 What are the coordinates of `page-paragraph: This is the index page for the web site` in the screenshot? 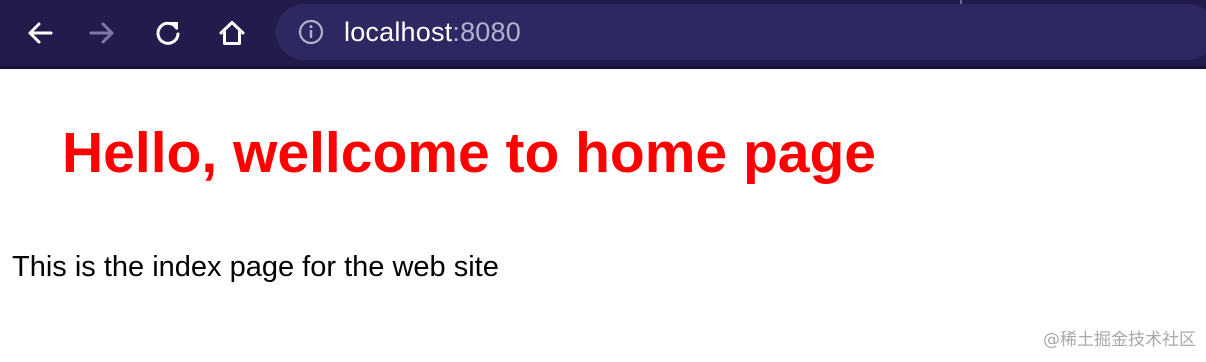 It's located at (255, 267).